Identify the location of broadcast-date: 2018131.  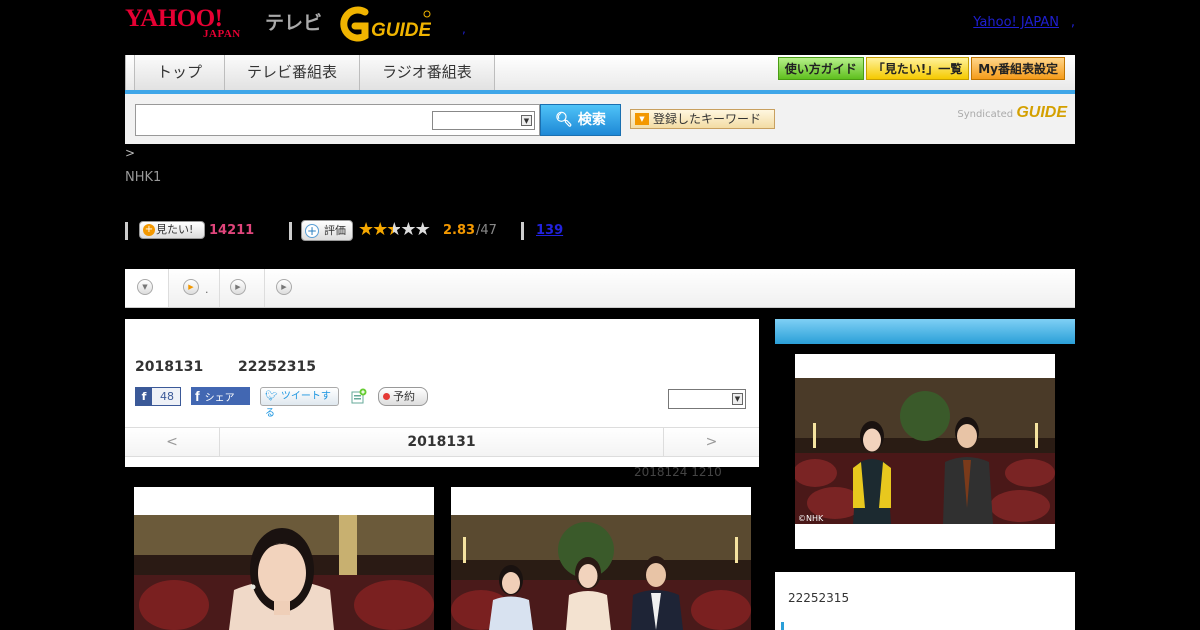
(169, 367).